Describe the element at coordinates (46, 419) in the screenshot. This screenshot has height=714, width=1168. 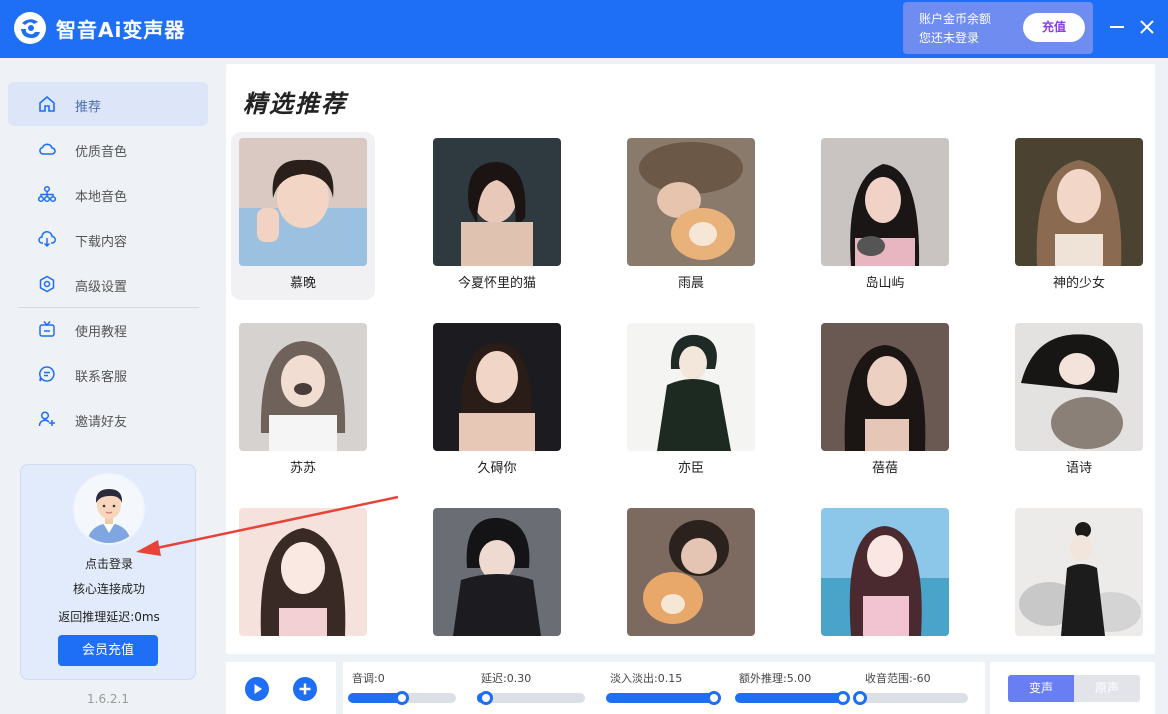
I see `add-user-icon` at that location.